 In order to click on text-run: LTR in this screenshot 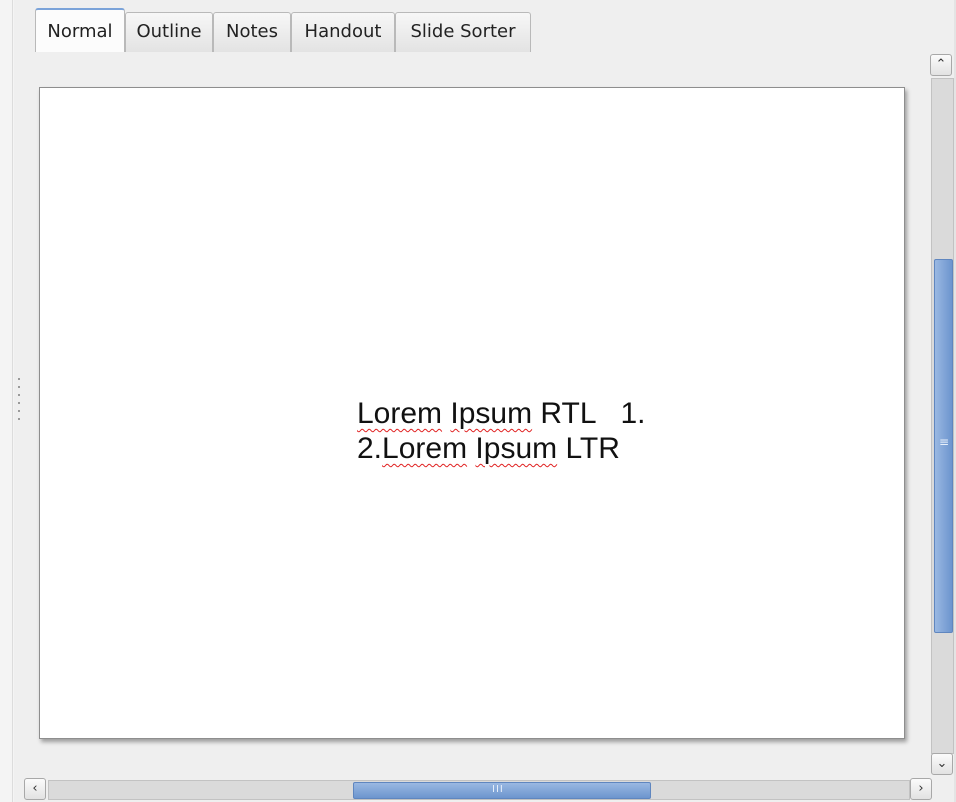, I will do `click(588, 448)`.